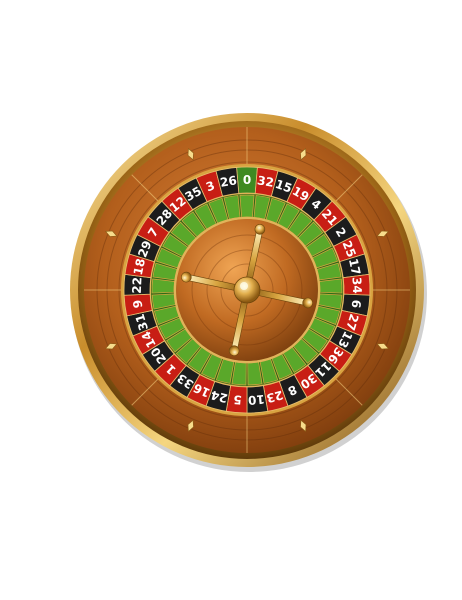 This screenshot has width=462, height=600. Describe the element at coordinates (244, 286) in the screenshot. I see `turret-hub-highlight` at that location.